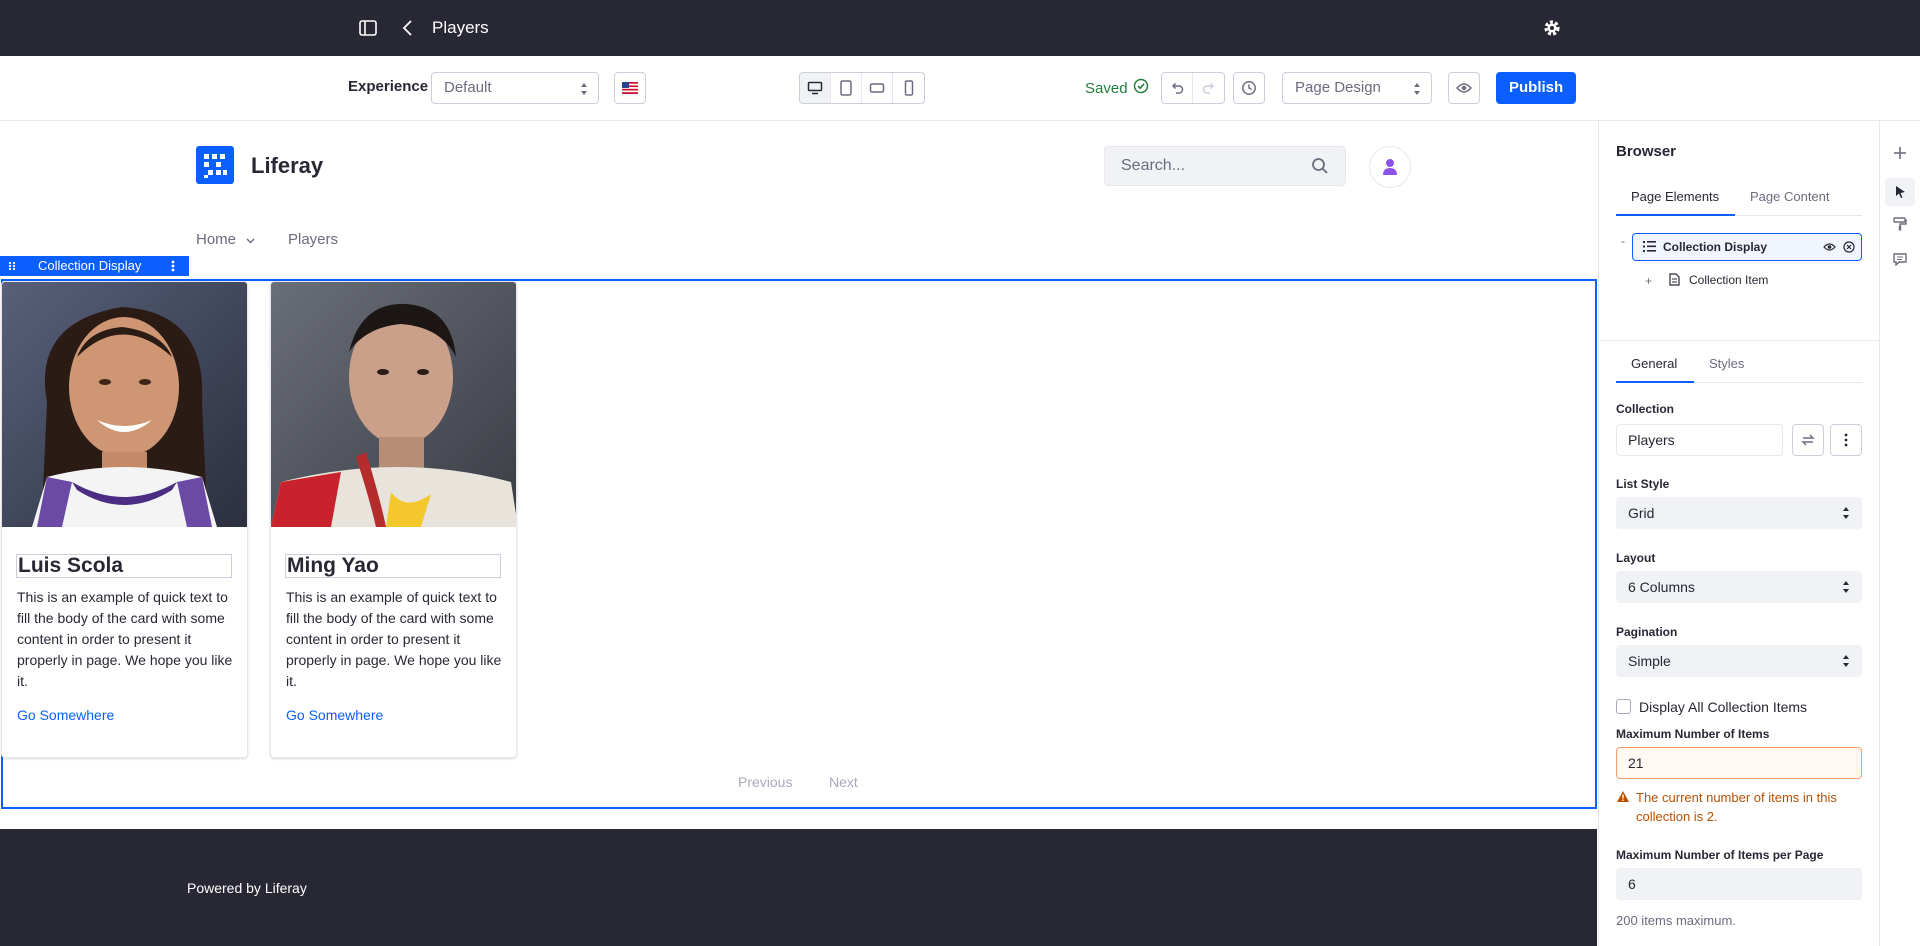  I want to click on pagination-label: Pagination, so click(1647, 632).